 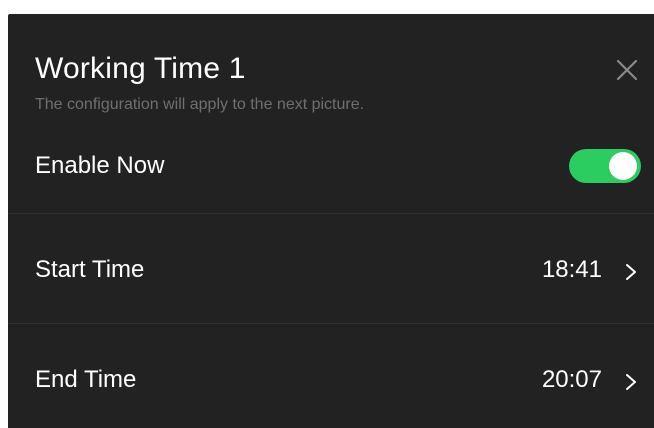 What do you see at coordinates (605, 166) in the screenshot?
I see `enable-now-toggle` at bounding box center [605, 166].